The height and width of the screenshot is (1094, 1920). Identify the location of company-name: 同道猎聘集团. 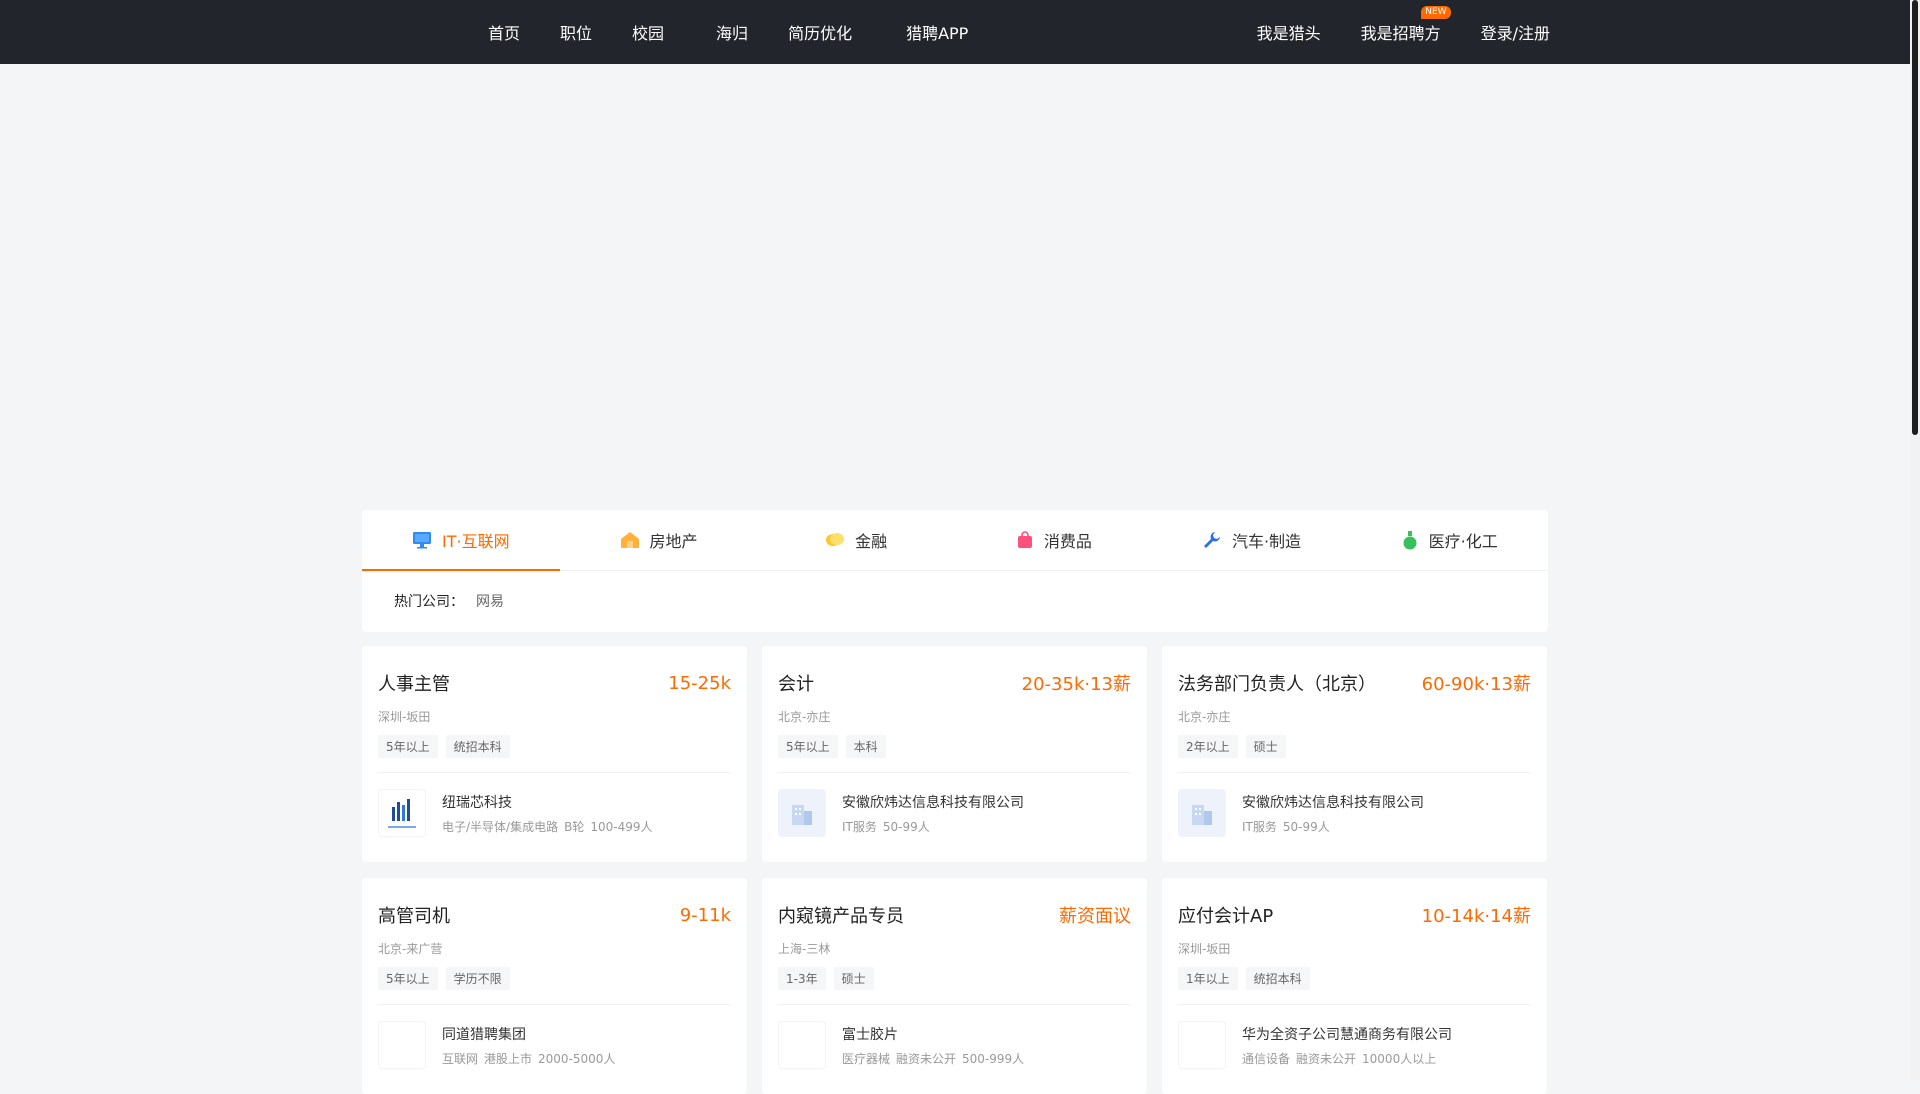
(484, 1034).